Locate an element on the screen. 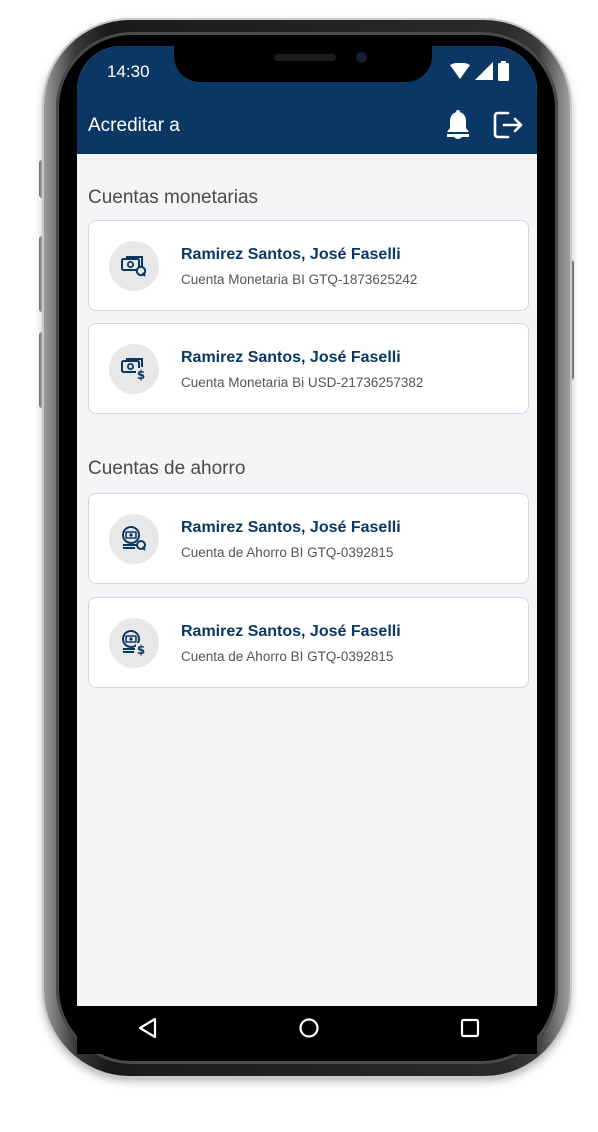 The height and width of the screenshot is (1132, 598). app-header: Acreditar a is located at coordinates (307, 127).